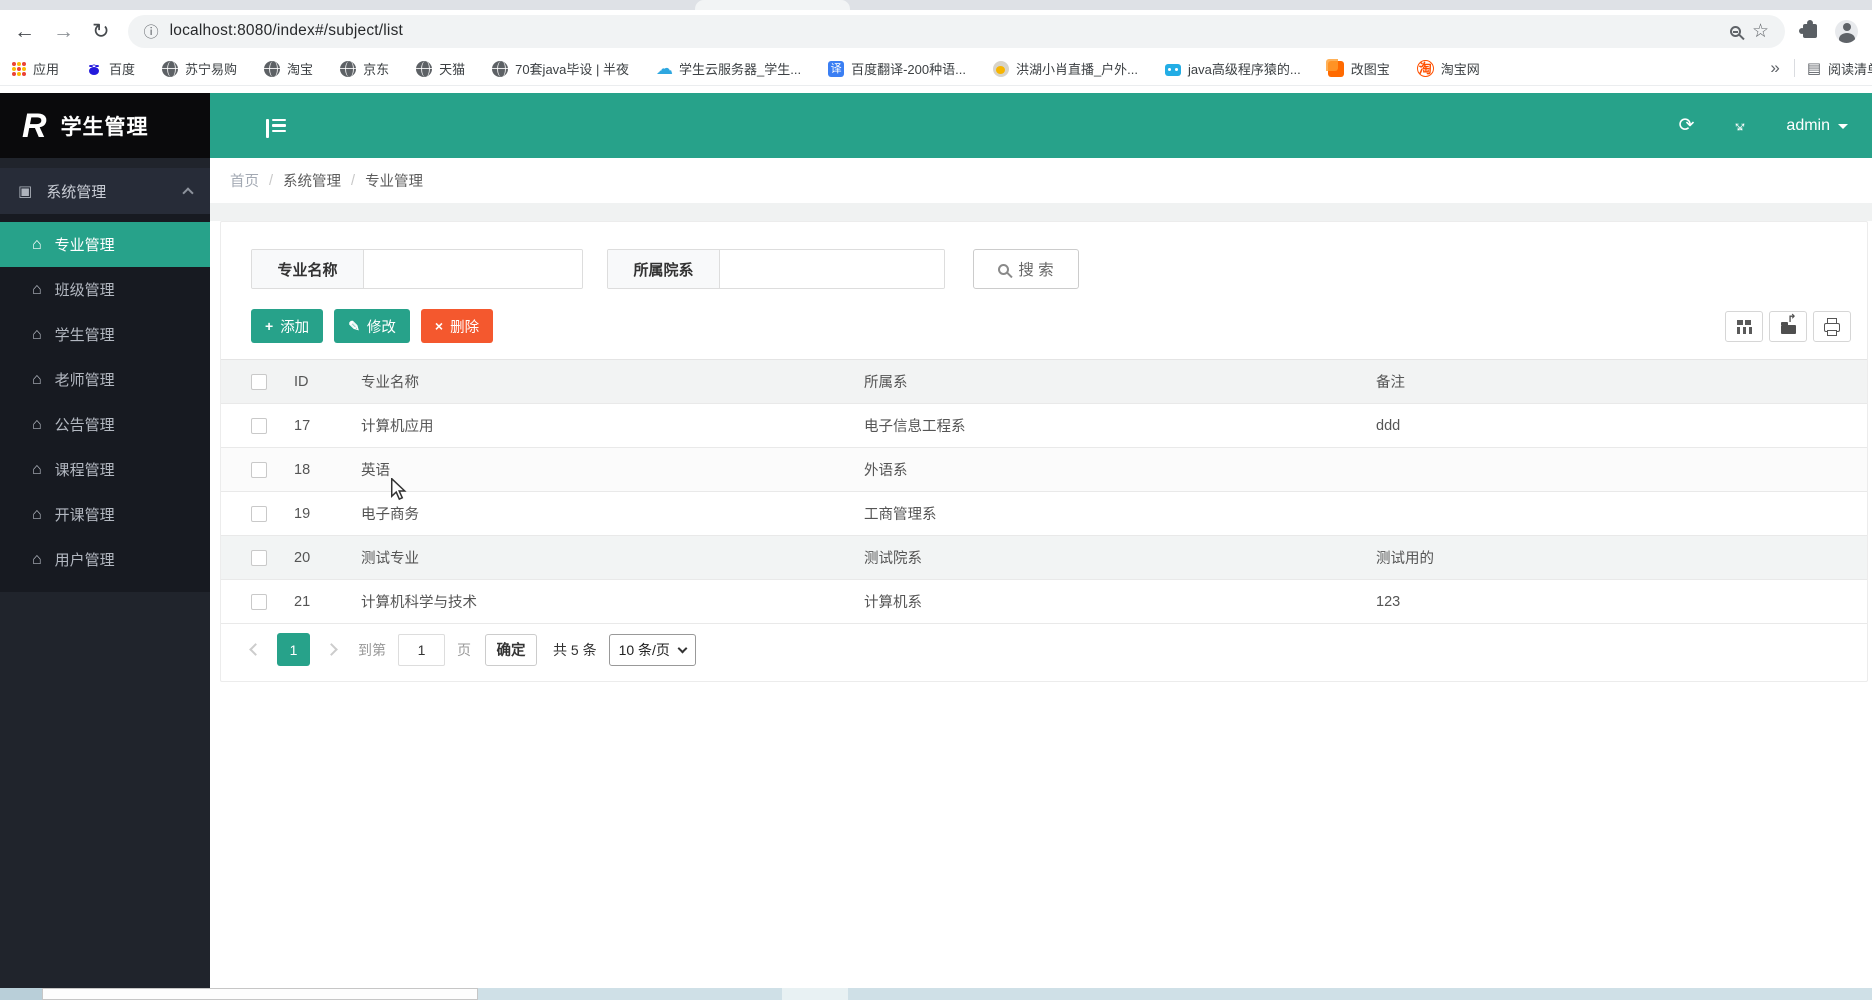  I want to click on bookmark-item: 京东, so click(364, 68).